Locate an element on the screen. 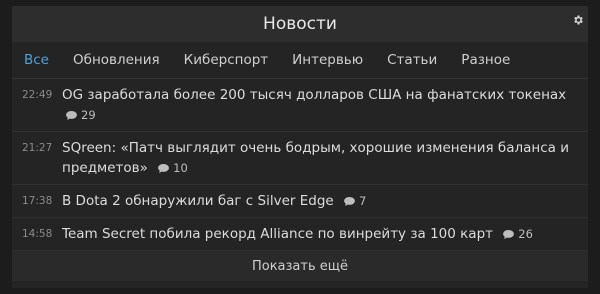 This screenshot has height=294, width=600. news-body: В Dota 2 обнаружили баг с Silver Edge 7 is located at coordinates (320, 201).